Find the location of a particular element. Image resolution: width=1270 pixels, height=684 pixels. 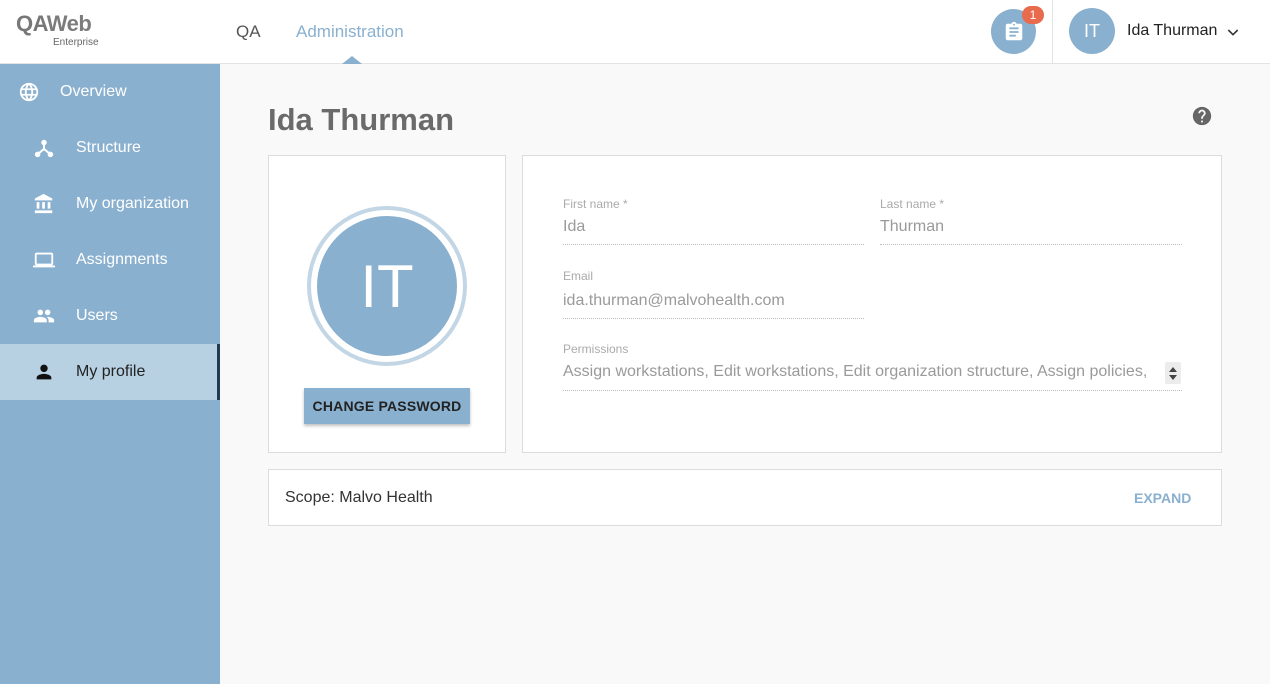

first-name-label: First name * is located at coordinates (595, 204).